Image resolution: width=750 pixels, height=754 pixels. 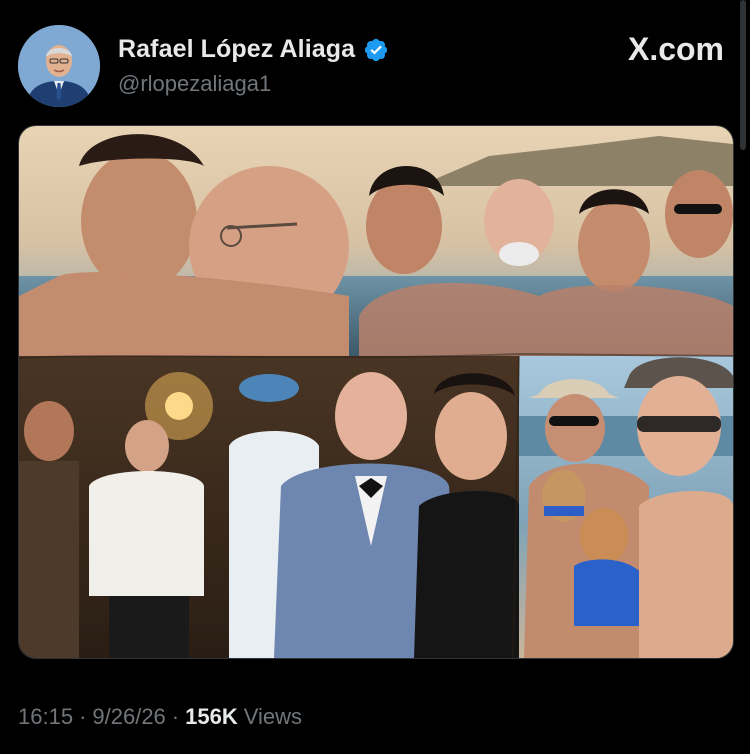 What do you see at coordinates (194, 84) in the screenshot?
I see `author-handle: @rlopezaliaga1` at bounding box center [194, 84].